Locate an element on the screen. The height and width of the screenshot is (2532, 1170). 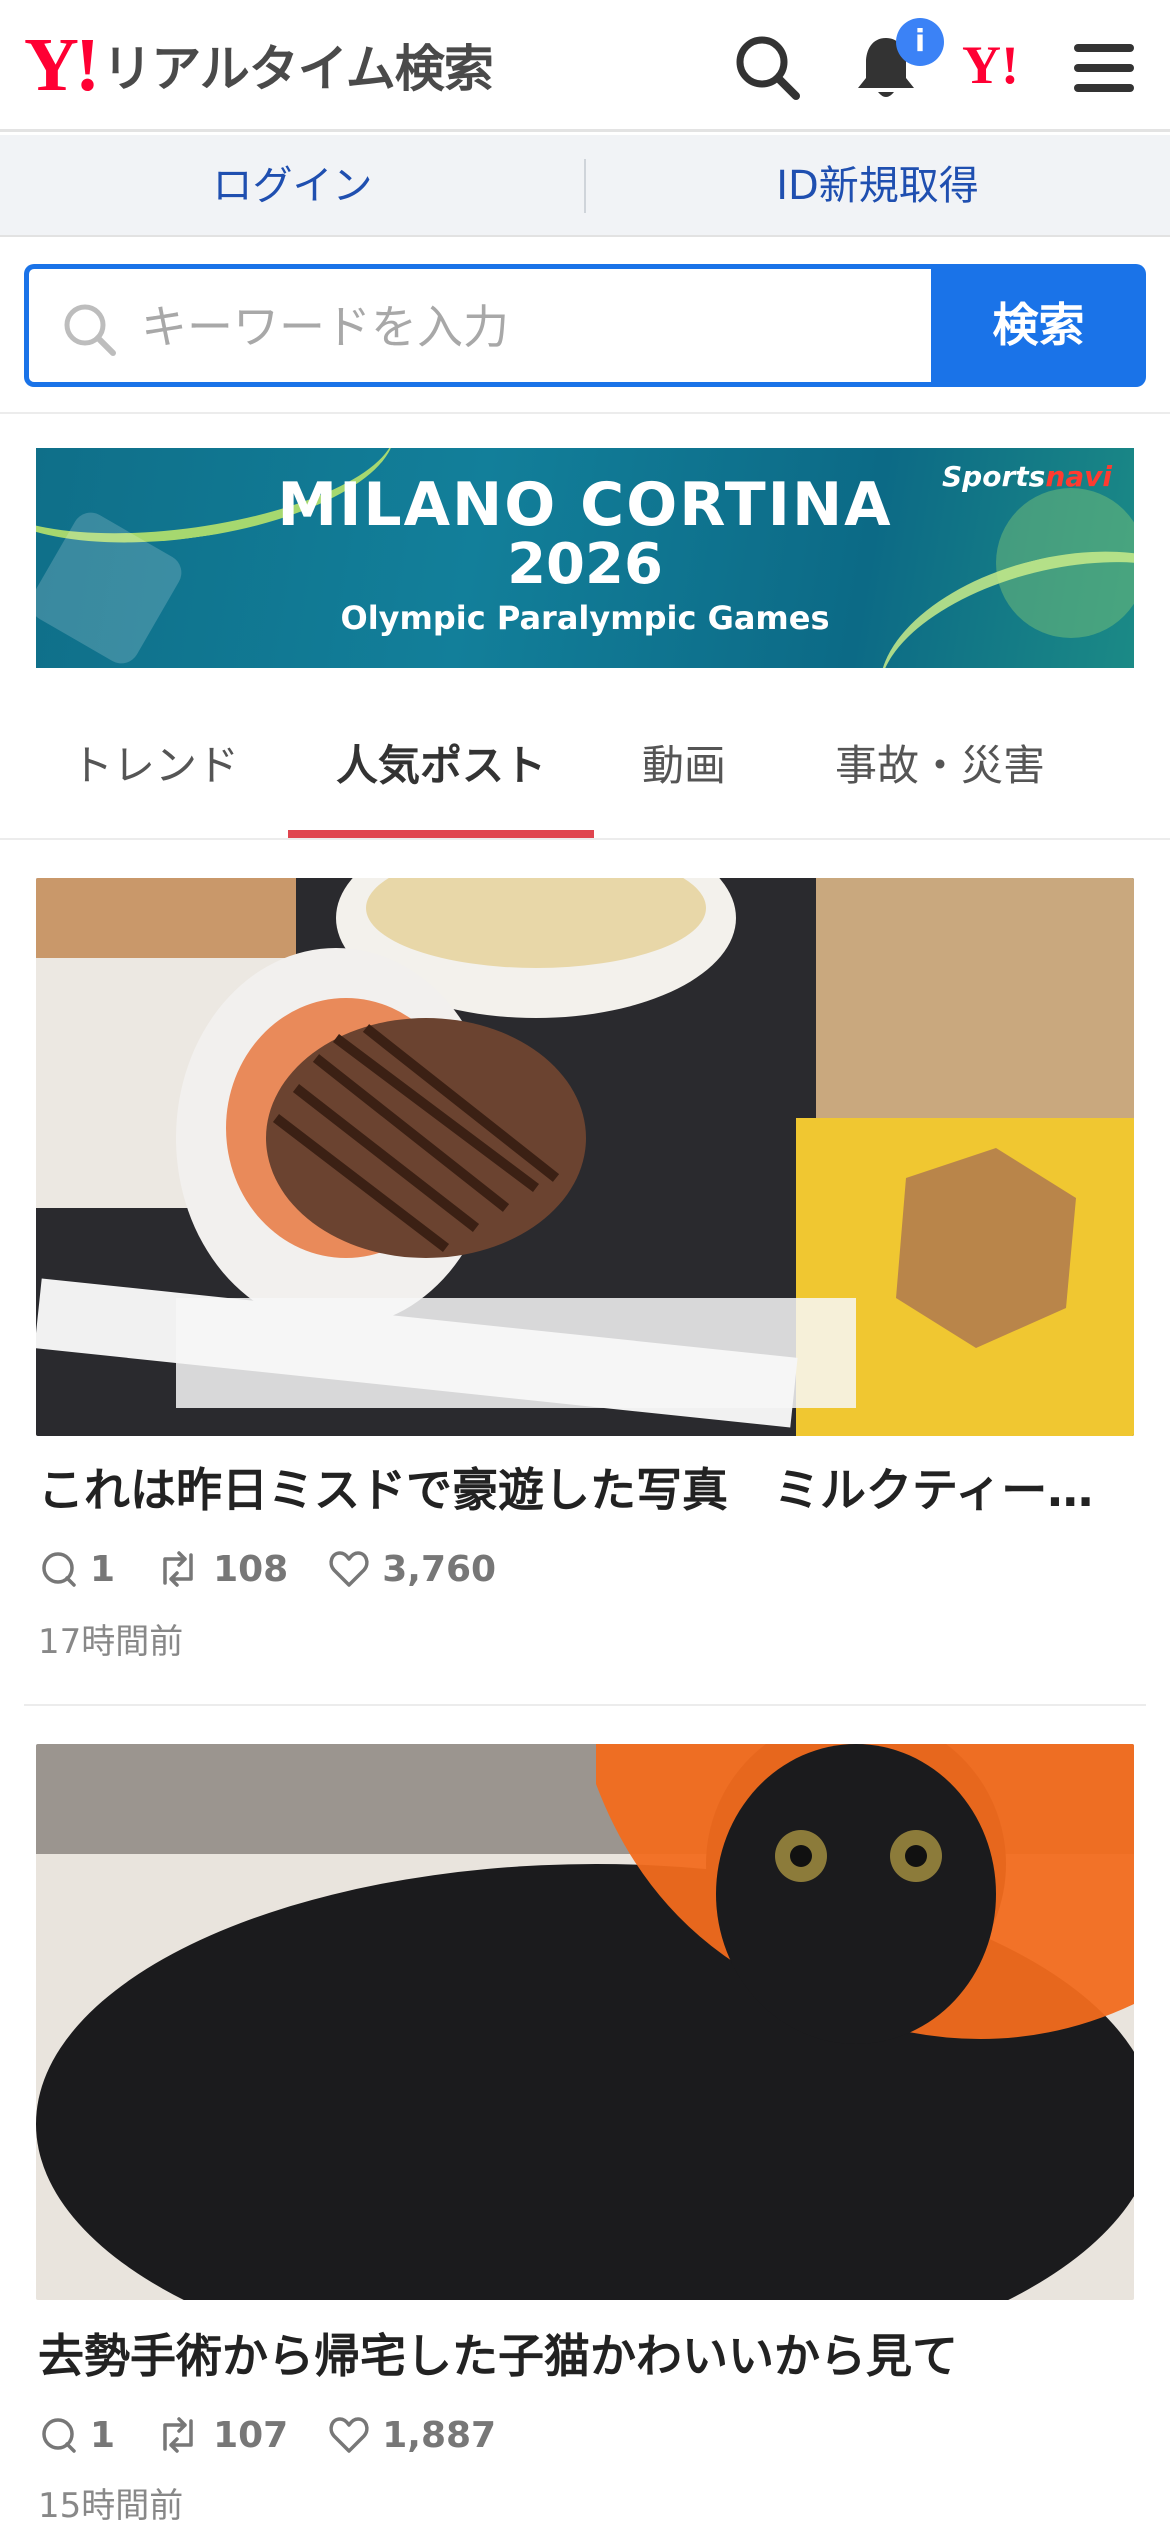
app-header: Y! リアルタイム検索 i Y! is located at coordinates (585, 66).